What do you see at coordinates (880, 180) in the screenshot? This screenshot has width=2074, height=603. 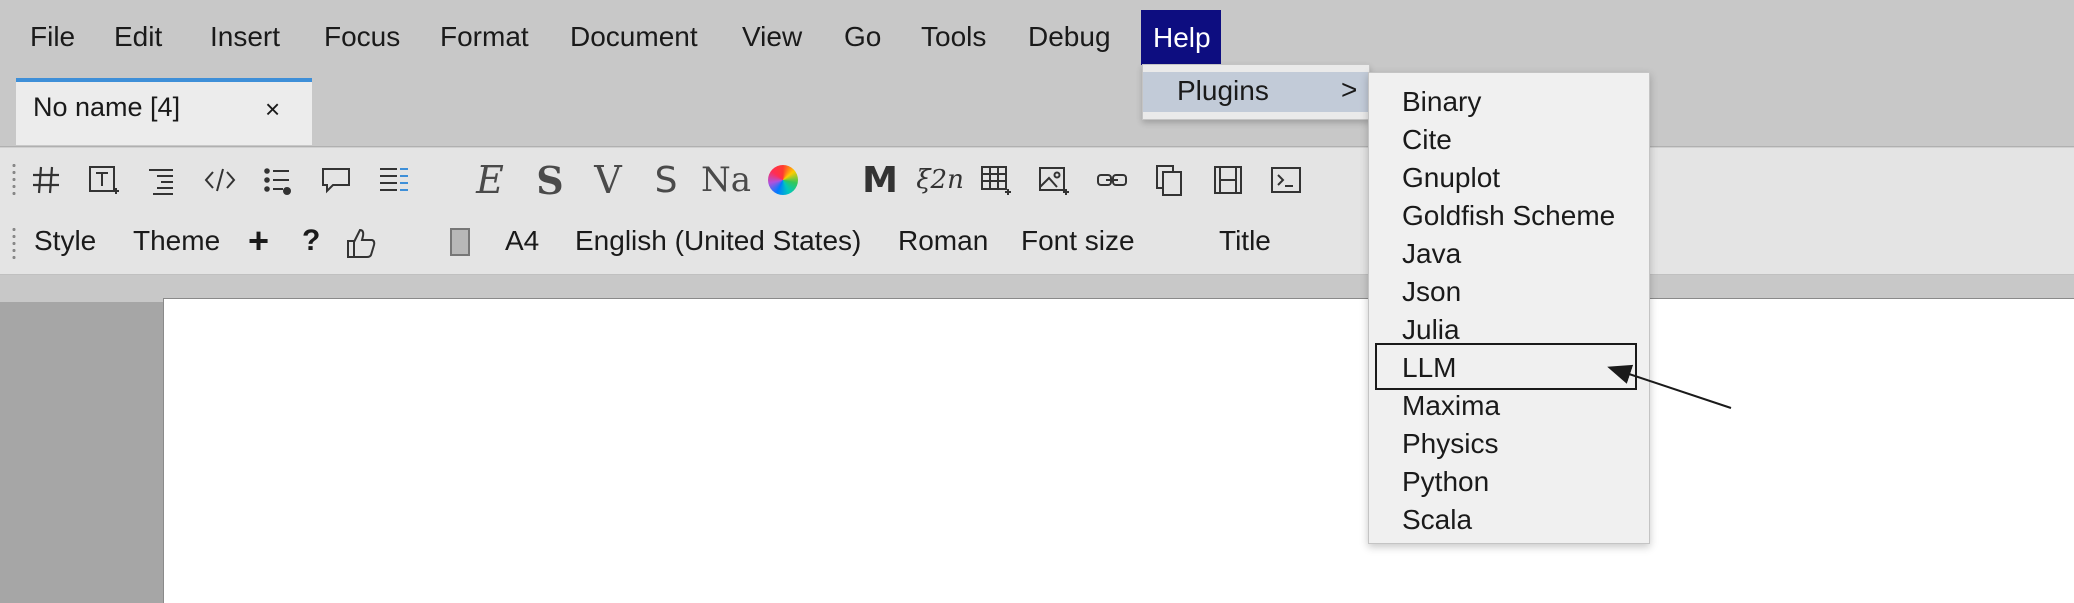 I see `m-icon: M` at bounding box center [880, 180].